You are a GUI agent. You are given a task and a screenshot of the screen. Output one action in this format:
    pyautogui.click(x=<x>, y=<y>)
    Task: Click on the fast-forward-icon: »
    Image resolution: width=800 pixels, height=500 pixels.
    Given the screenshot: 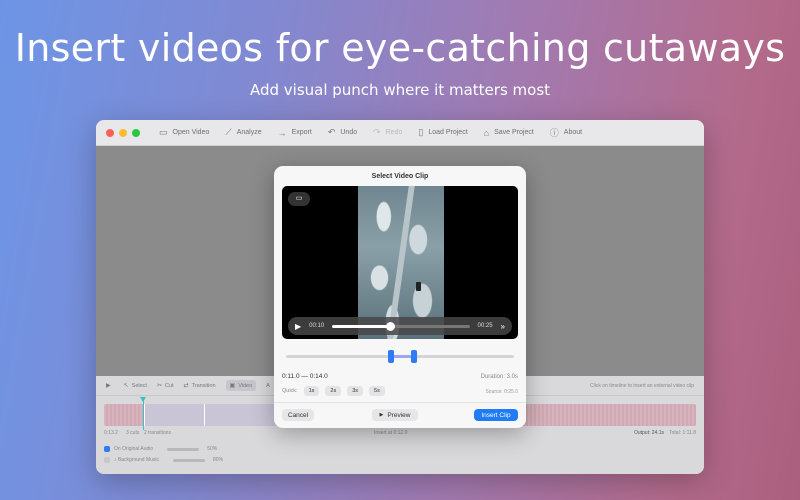 What is the action you would take?
    pyautogui.click(x=502, y=326)
    